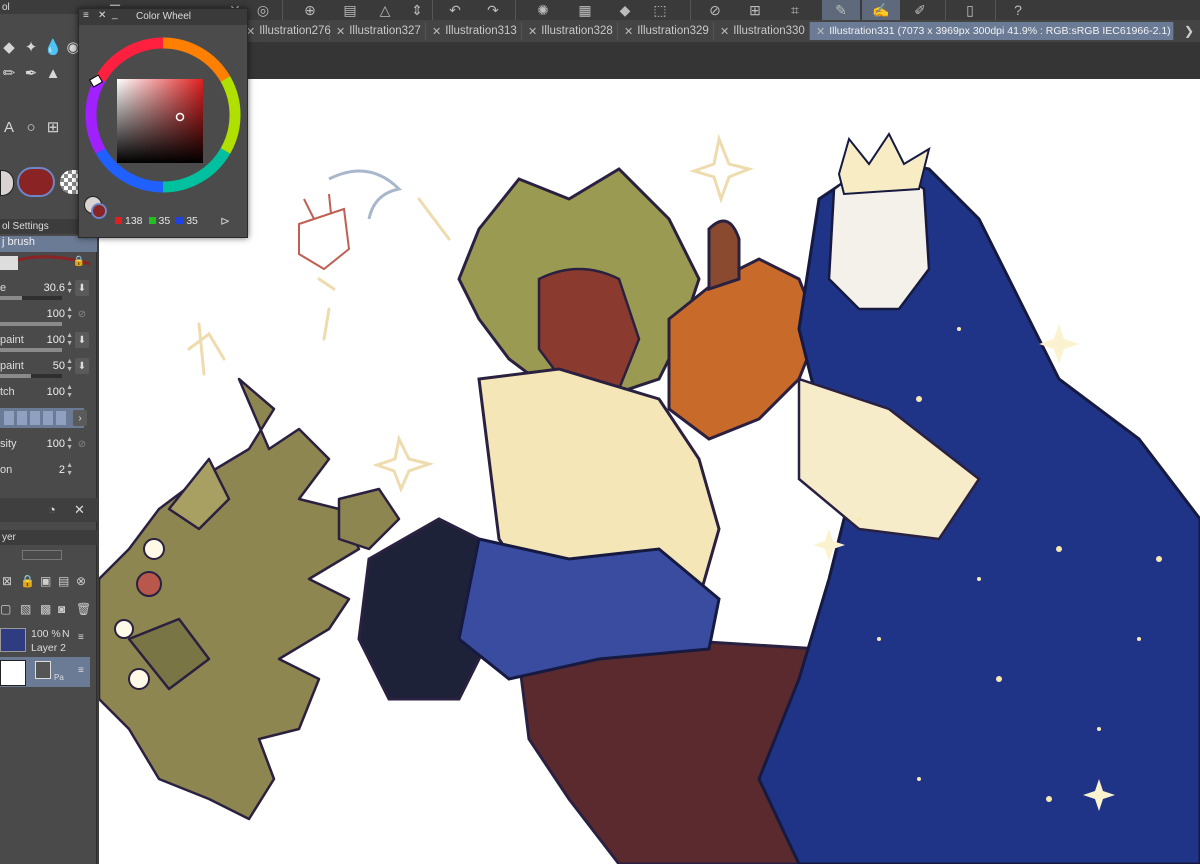 The width and height of the screenshot is (1200, 864). What do you see at coordinates (7, 581) in the screenshot?
I see `lock-icon: ⊠` at bounding box center [7, 581].